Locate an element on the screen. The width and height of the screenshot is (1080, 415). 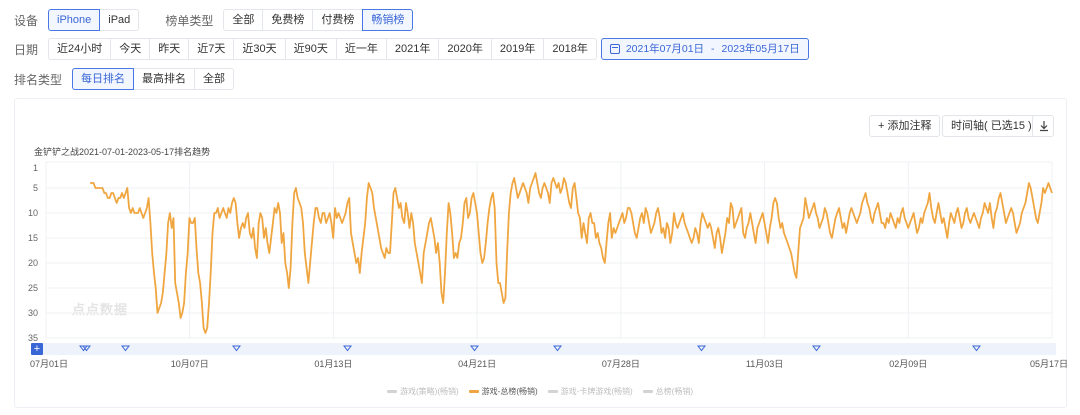
list-type-grossing: 畅销榜 is located at coordinates (388, 20).